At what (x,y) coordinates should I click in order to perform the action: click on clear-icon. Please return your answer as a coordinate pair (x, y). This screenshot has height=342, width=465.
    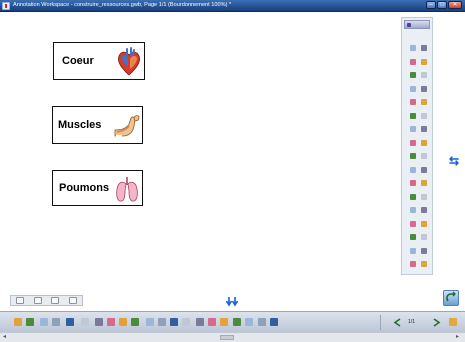
    Looking at the image, I should click on (186, 322).